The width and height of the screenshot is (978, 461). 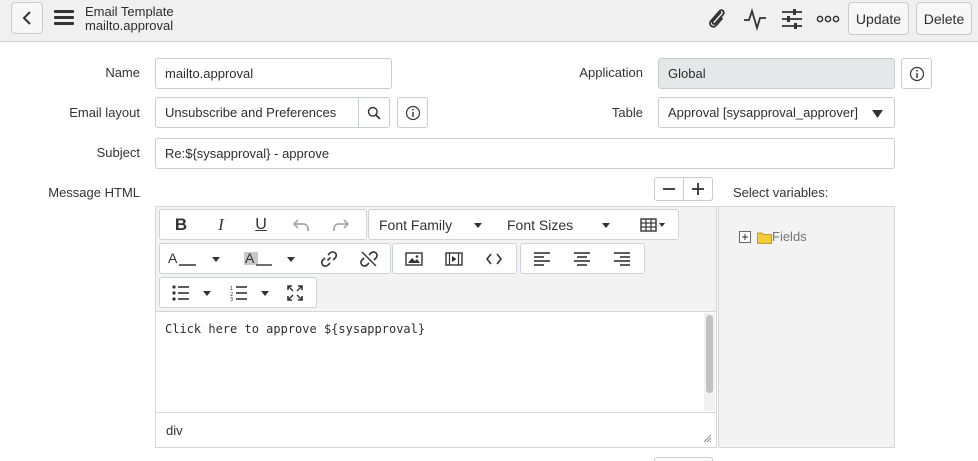 What do you see at coordinates (291, 259) in the screenshot?
I see `background-color-caret-icon` at bounding box center [291, 259].